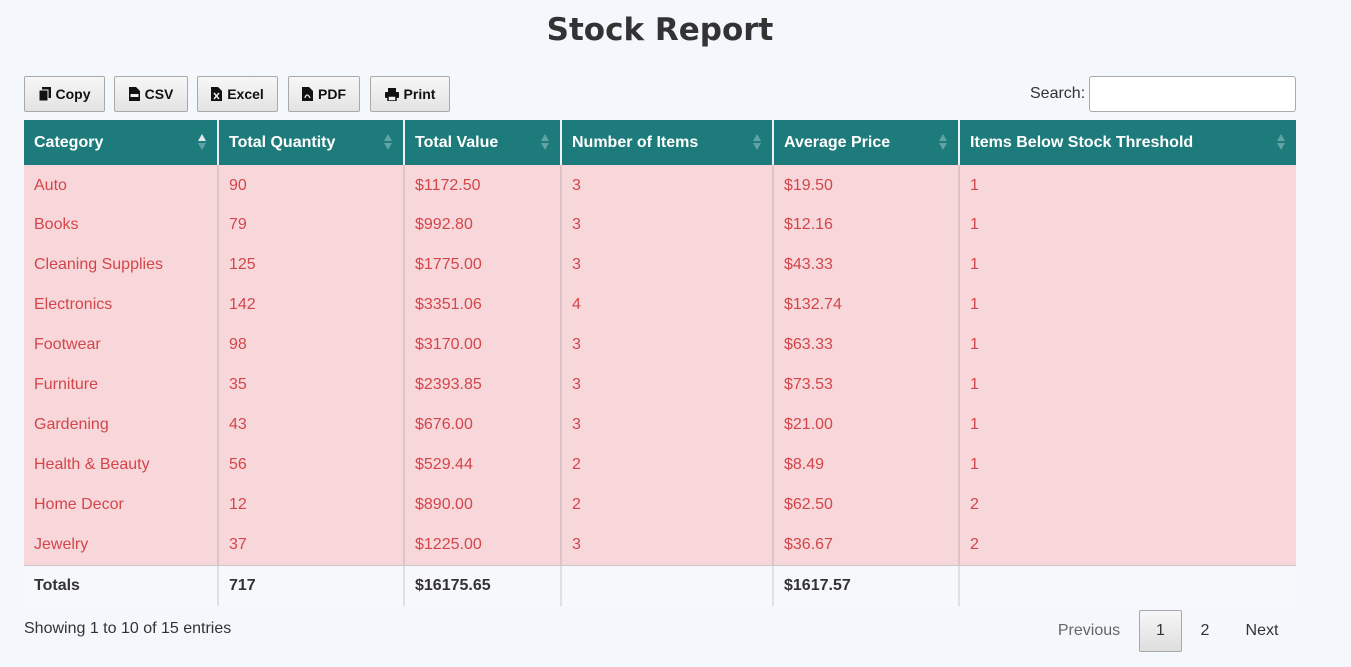 This screenshot has width=1351, height=667. I want to click on table-cell: $8.49, so click(865, 465).